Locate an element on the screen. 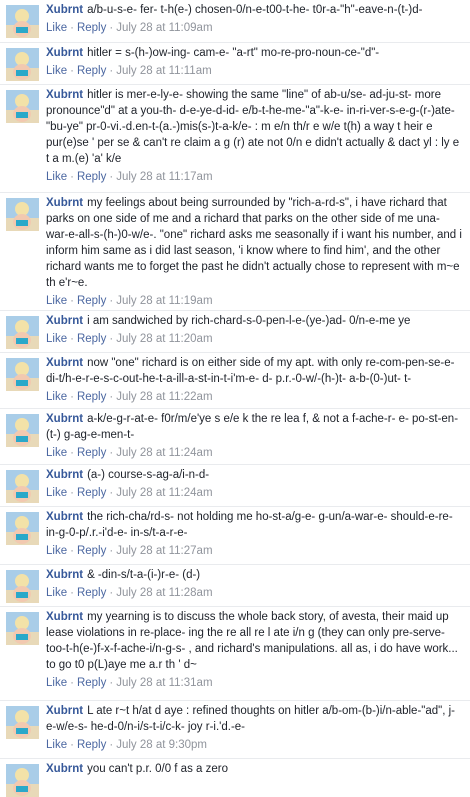  comment-text: & -din-s/t-a-(i-)r-e- (d-) is located at coordinates (144, 575).